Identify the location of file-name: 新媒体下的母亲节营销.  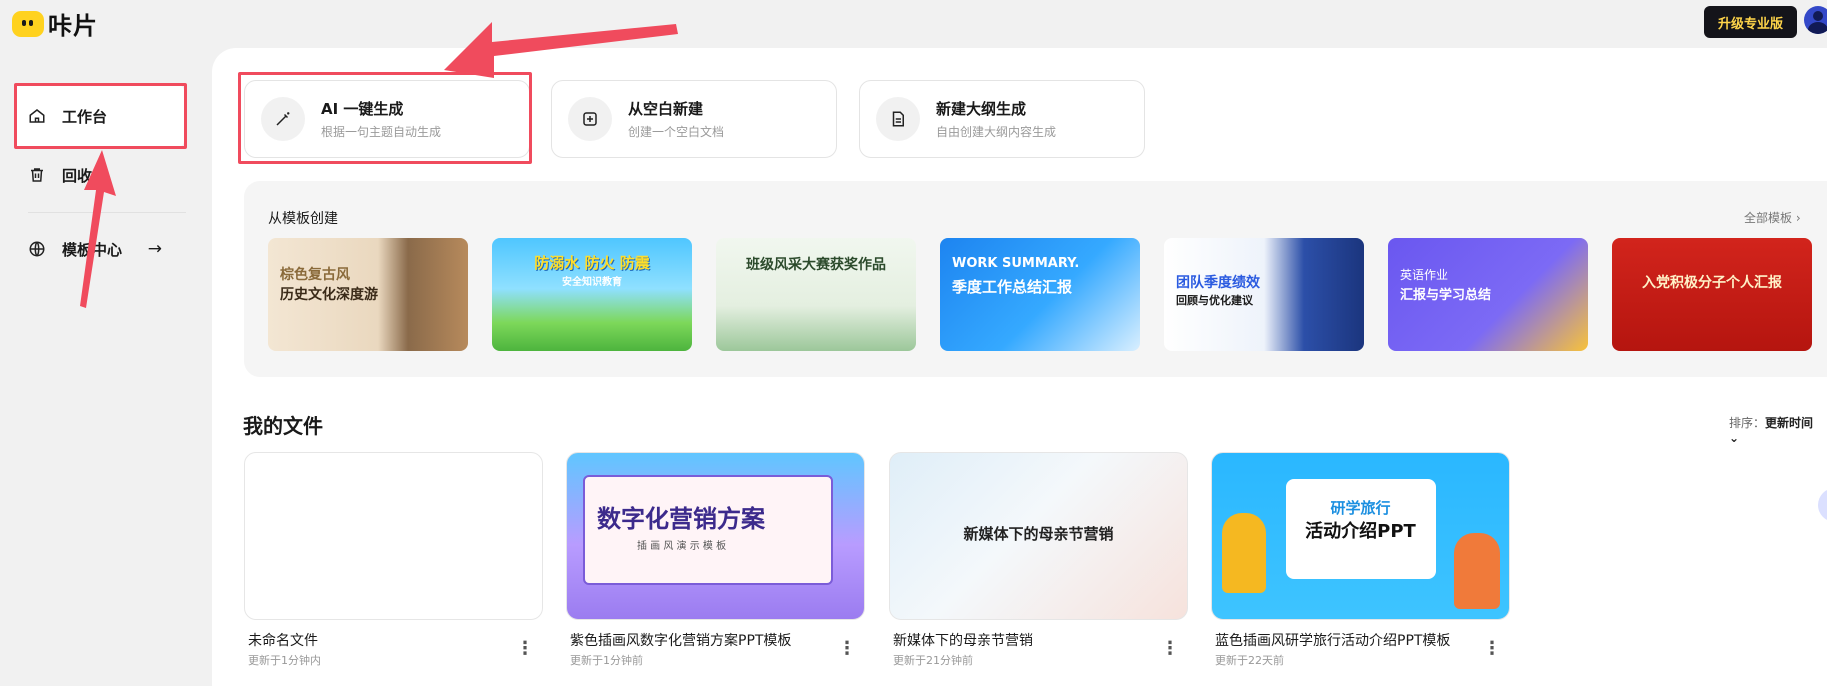
(963, 640).